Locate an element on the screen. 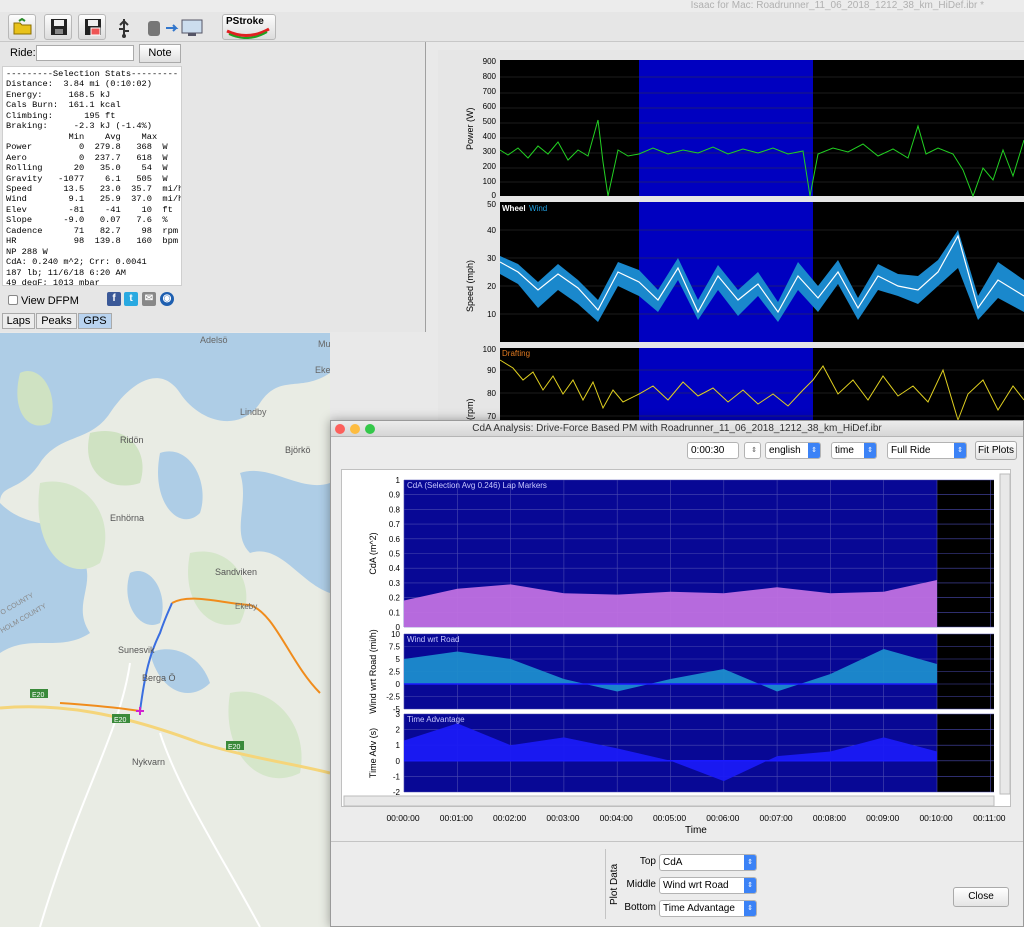 The image size is (1024, 927). map-place-label: Ekeby is located at coordinates (322, 370).